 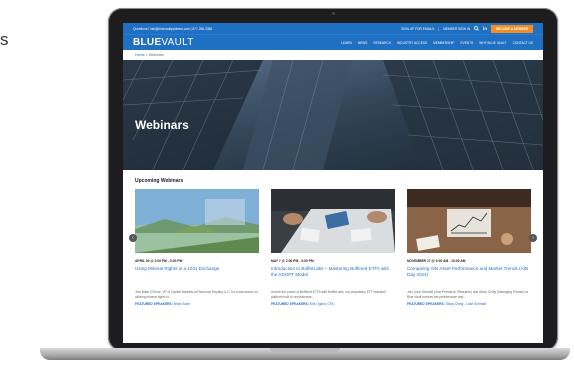 What do you see at coordinates (197, 272) in the screenshot?
I see `webinar-title: Using Mineral Rights in a 1031 Exchange` at bounding box center [197, 272].